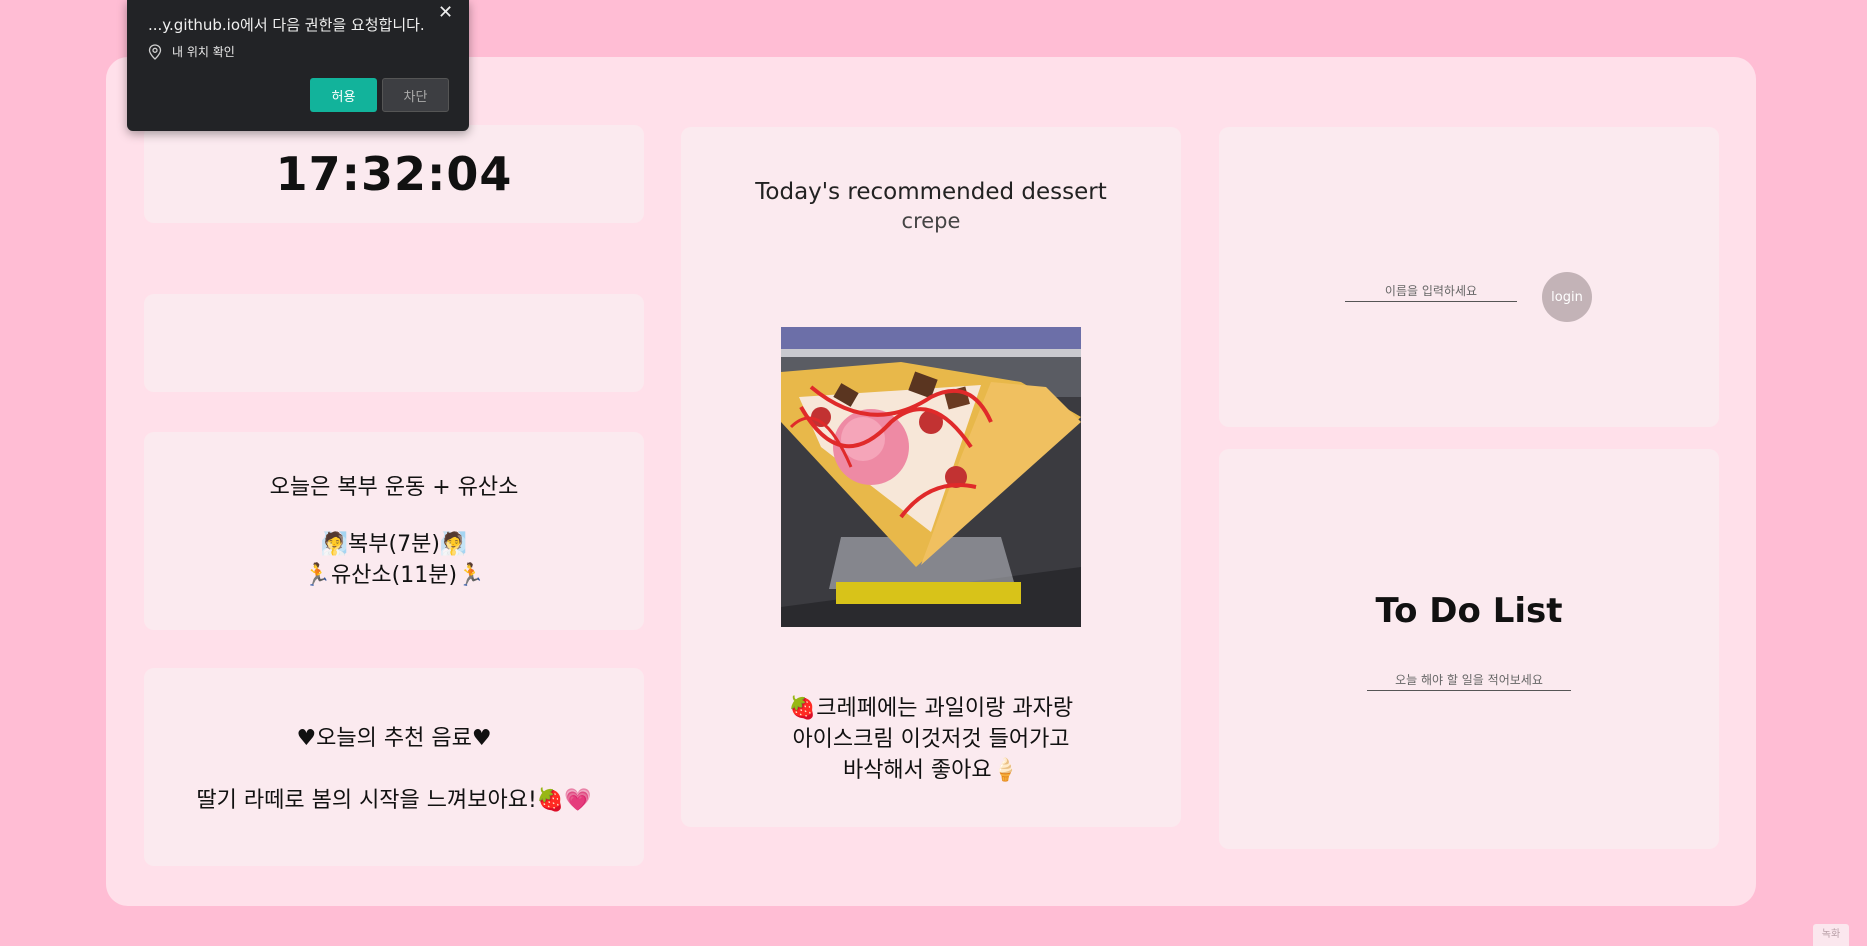 This screenshot has width=1867, height=946. Describe the element at coordinates (1431, 291) in the screenshot. I see `name-input` at that location.